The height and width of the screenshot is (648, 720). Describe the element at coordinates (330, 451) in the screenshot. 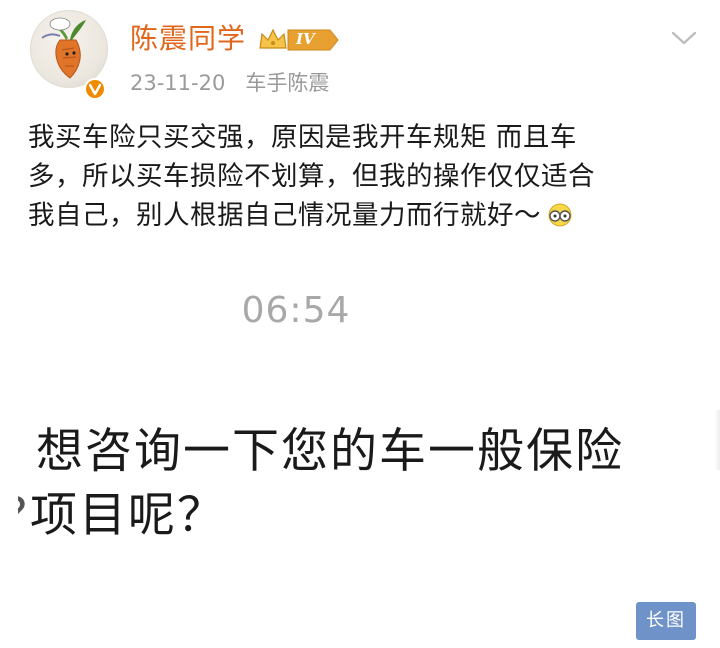

I see `chat-message-line: 想咨询一下您的车一般保险` at that location.